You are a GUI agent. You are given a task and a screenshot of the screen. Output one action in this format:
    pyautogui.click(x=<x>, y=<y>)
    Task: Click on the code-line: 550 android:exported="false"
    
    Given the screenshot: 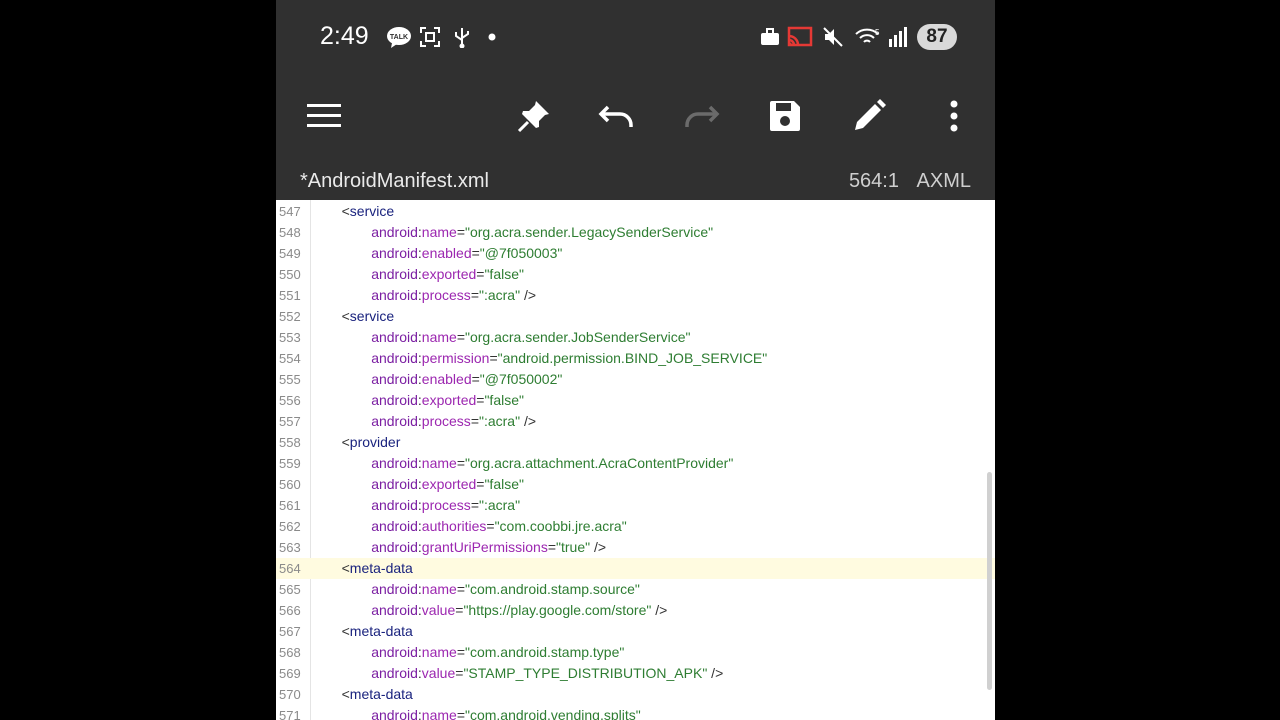 What is the action you would take?
    pyautogui.click(x=635, y=274)
    